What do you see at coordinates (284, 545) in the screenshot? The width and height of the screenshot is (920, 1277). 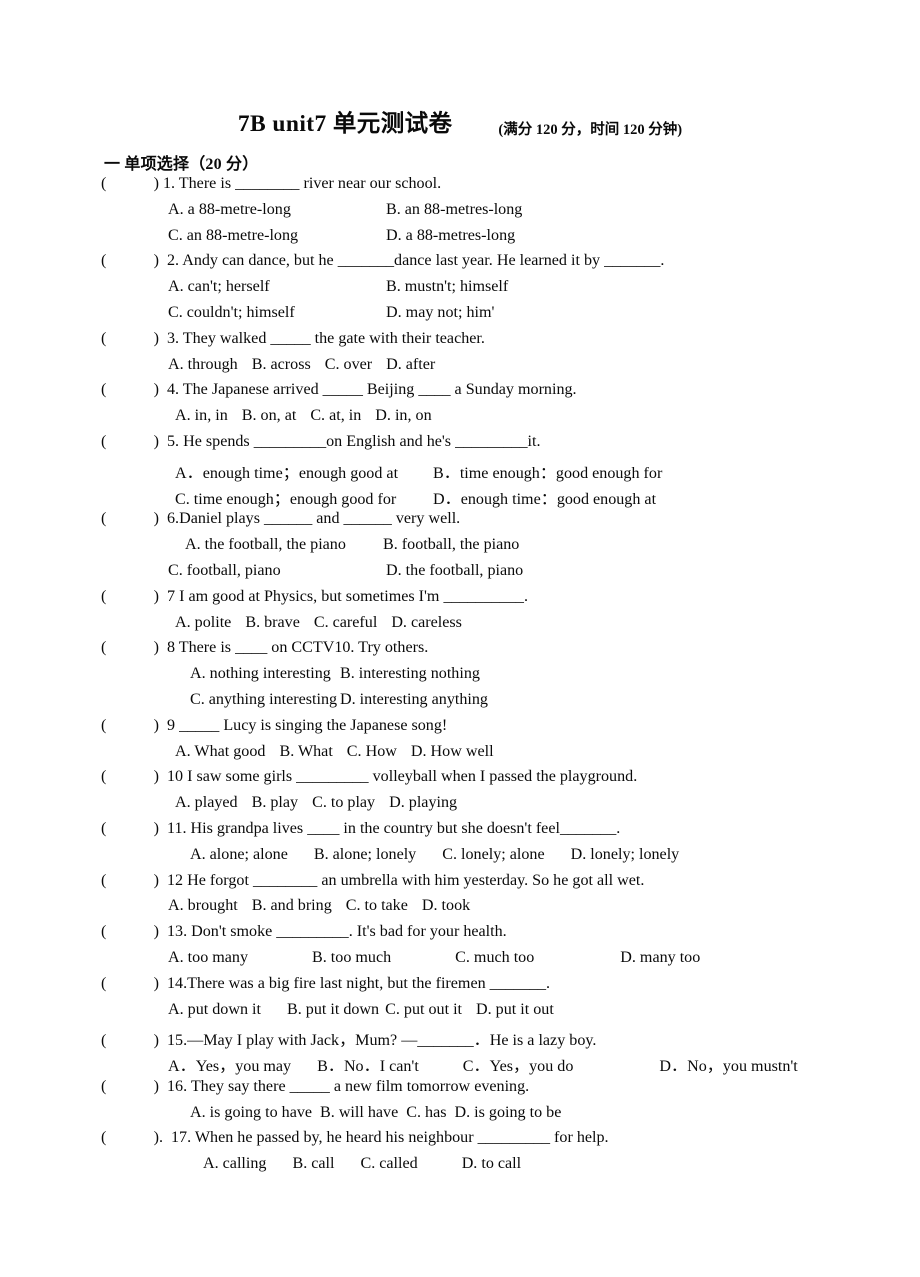 I see `option-a: A. the football, the piano` at bounding box center [284, 545].